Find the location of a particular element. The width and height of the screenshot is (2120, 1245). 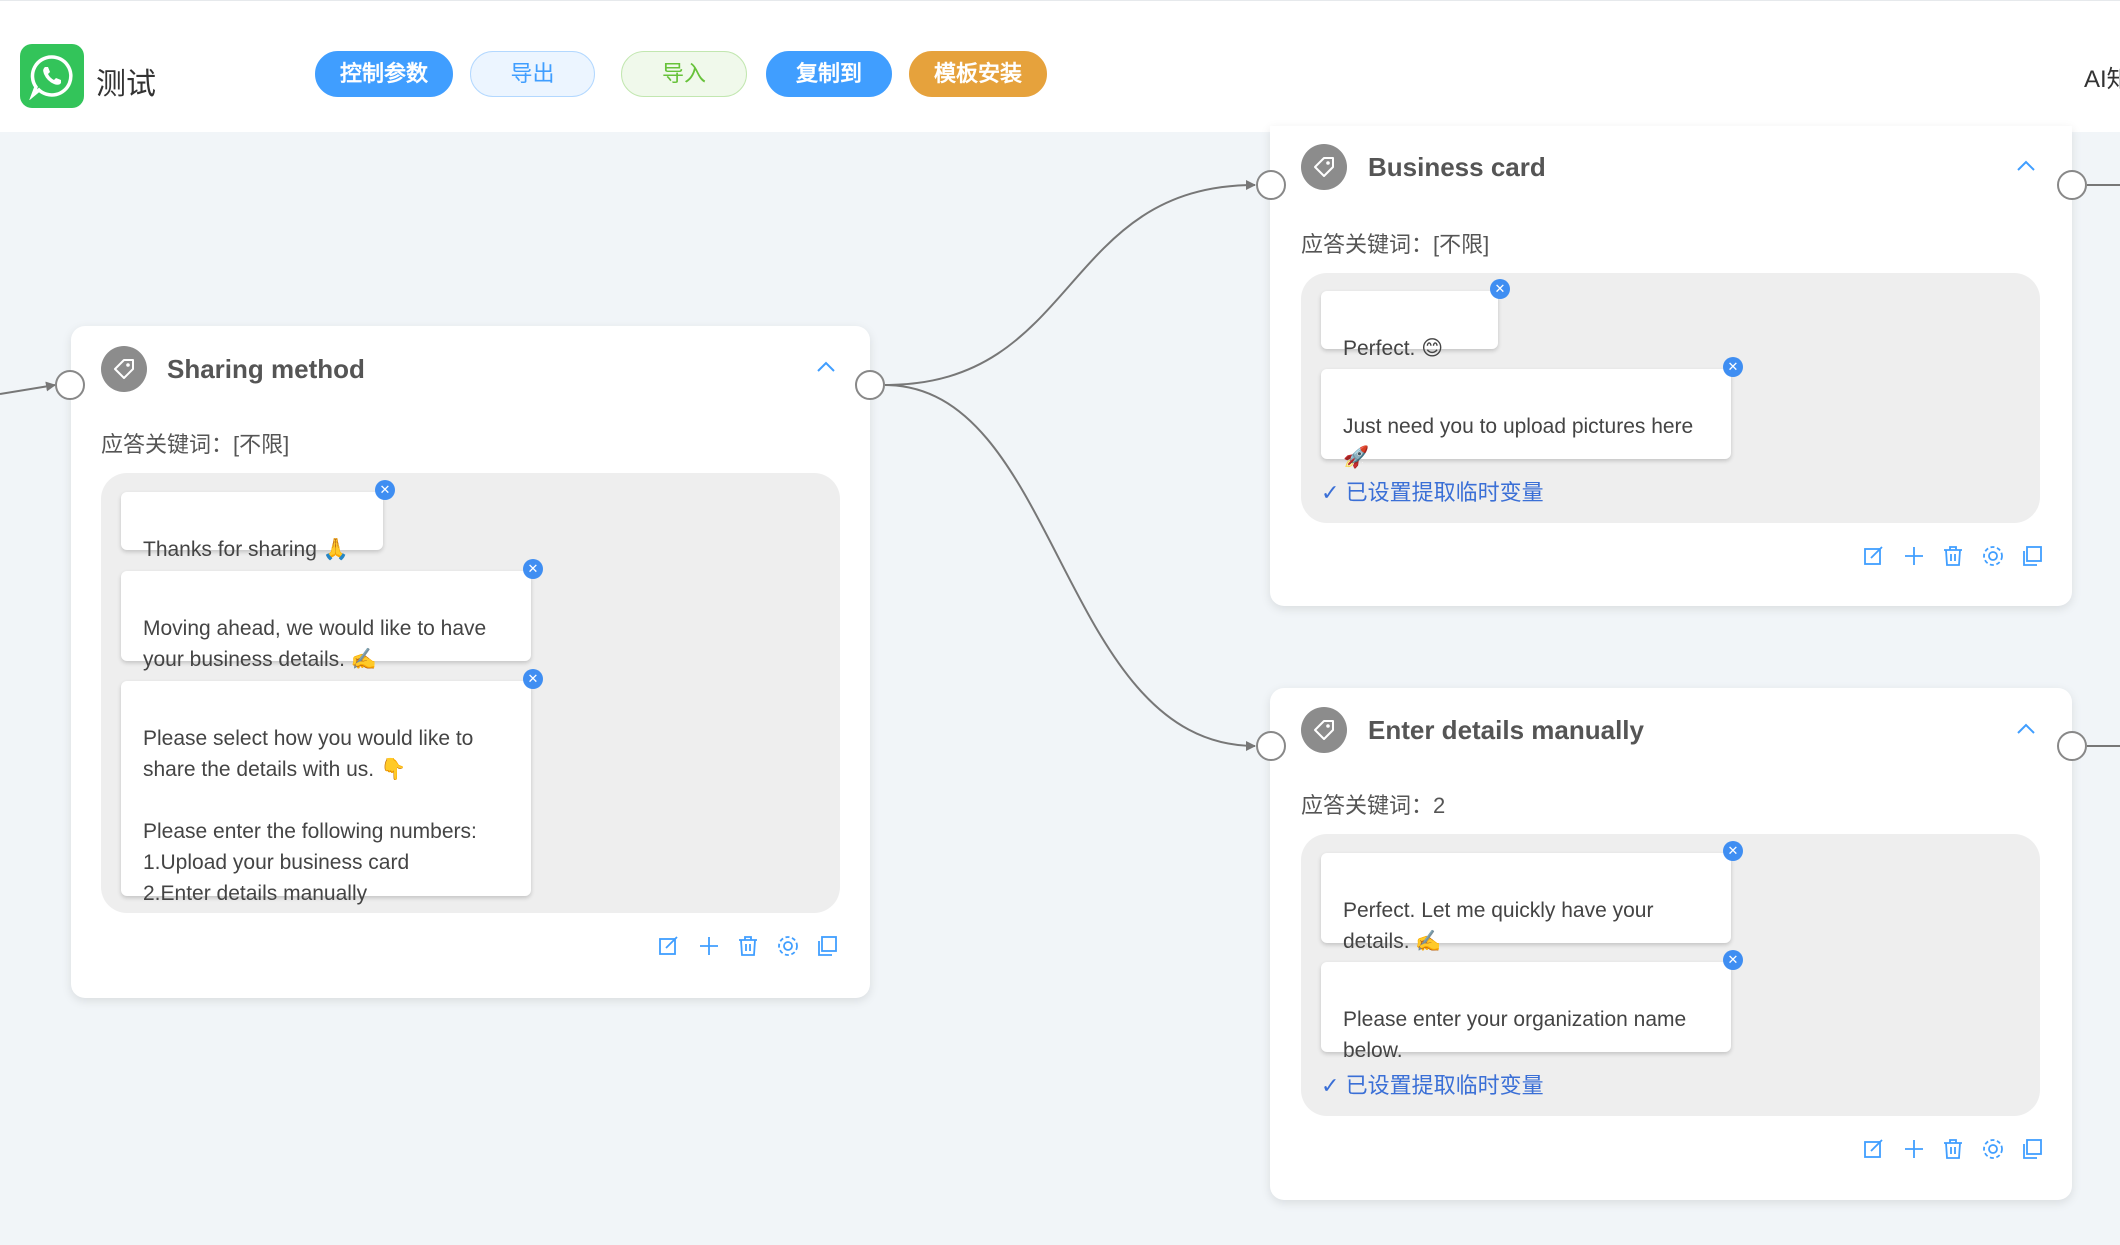

keyword-label: 应答关键词：2 is located at coordinates (1373, 805).